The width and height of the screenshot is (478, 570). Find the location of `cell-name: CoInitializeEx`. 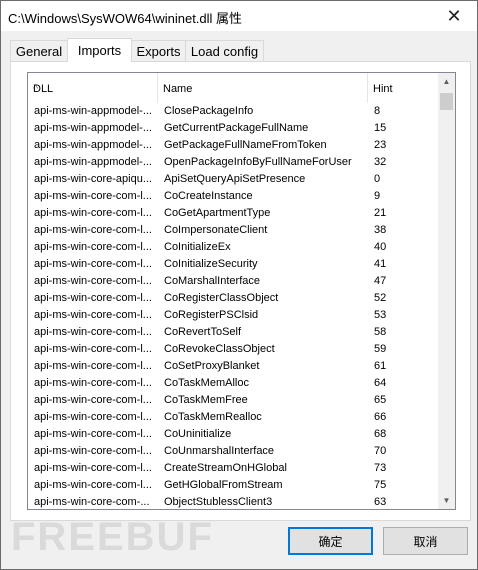

cell-name: CoInitializeEx is located at coordinates (197, 247).